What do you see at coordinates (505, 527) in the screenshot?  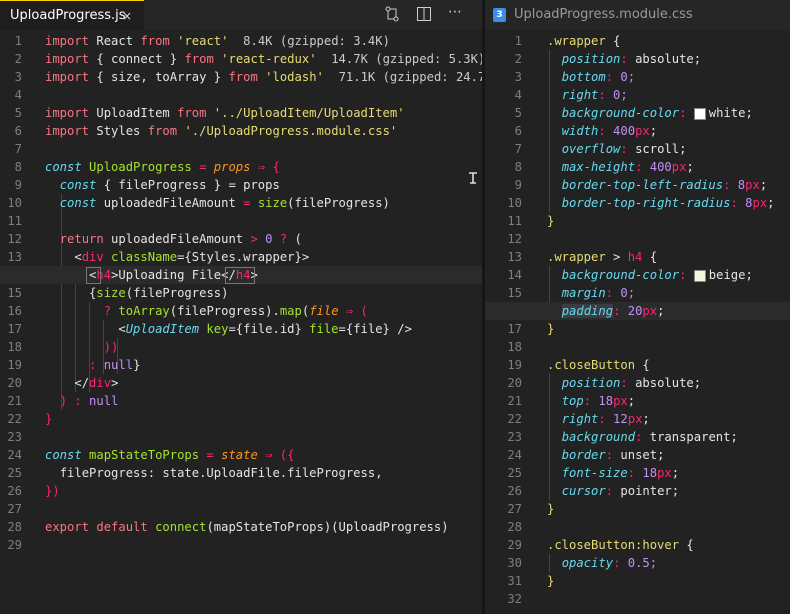 I see `line-number: 28` at bounding box center [505, 527].